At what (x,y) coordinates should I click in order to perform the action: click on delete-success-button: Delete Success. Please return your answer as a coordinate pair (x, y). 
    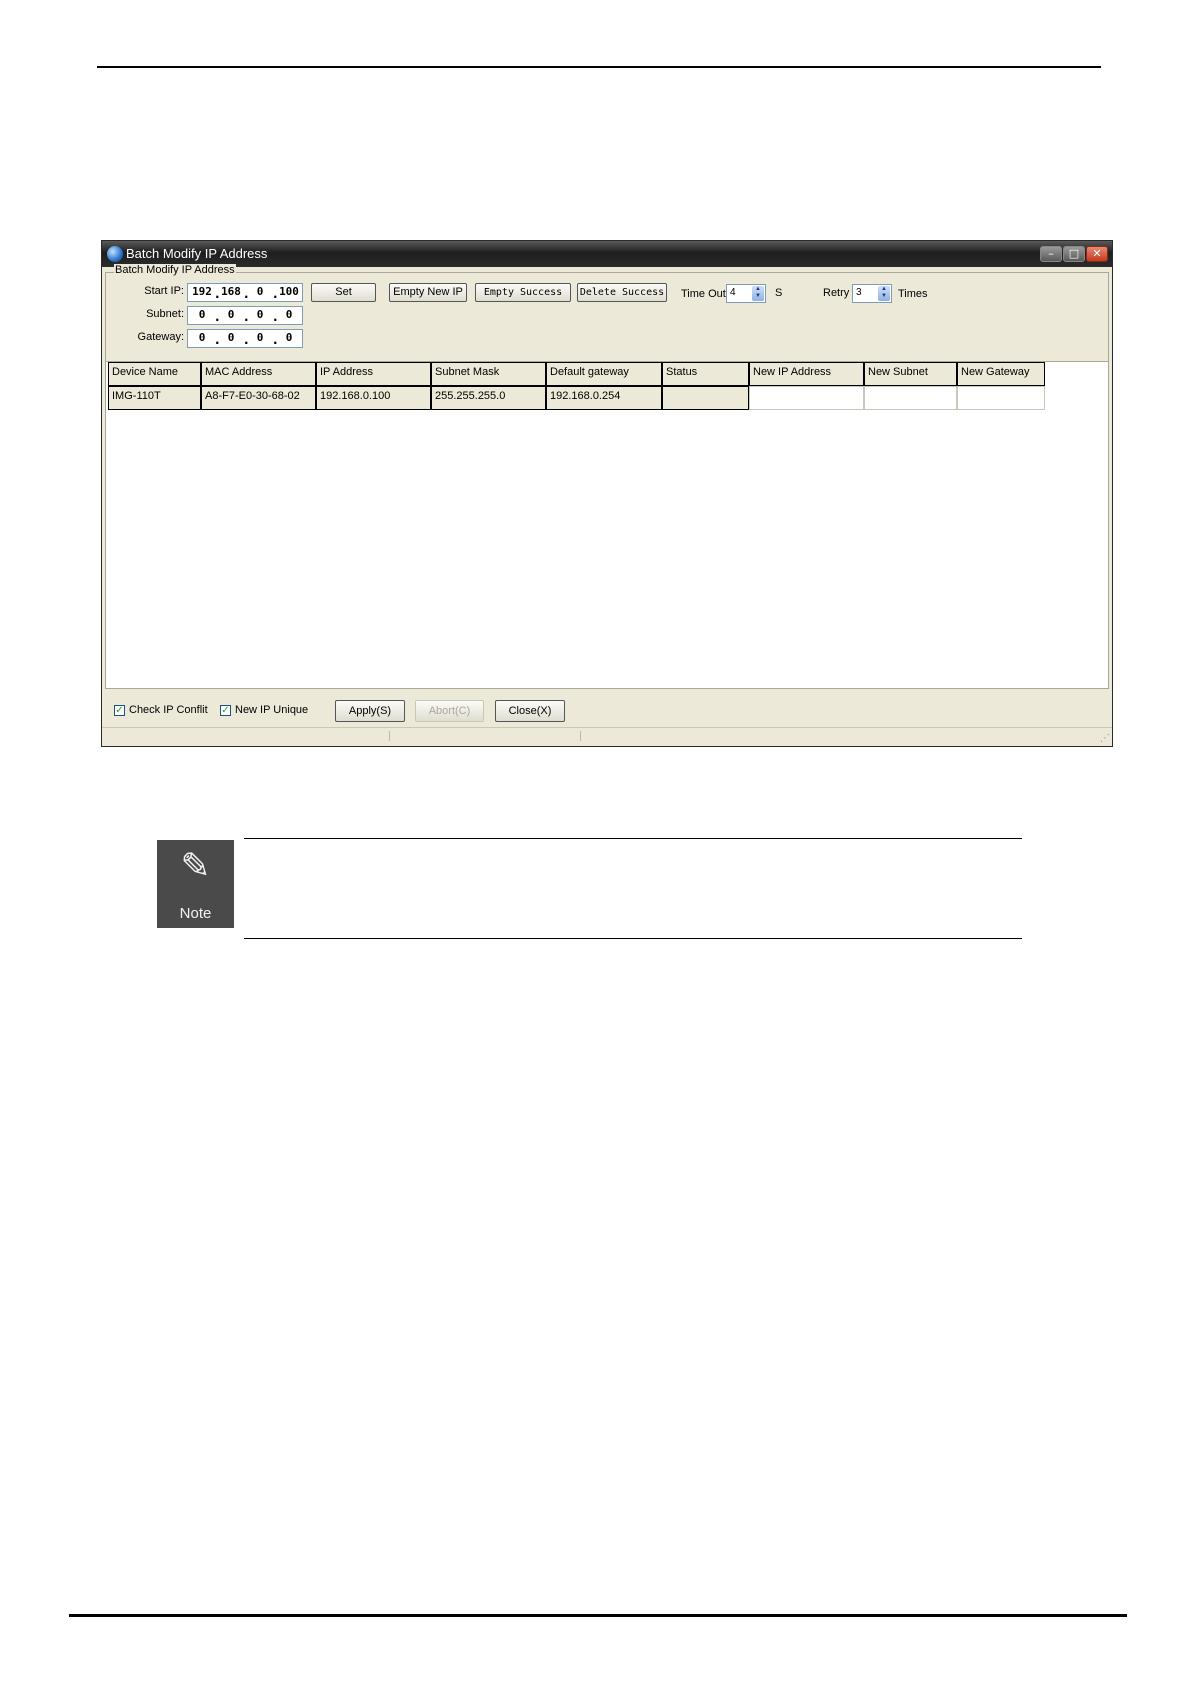
    Looking at the image, I should click on (622, 292).